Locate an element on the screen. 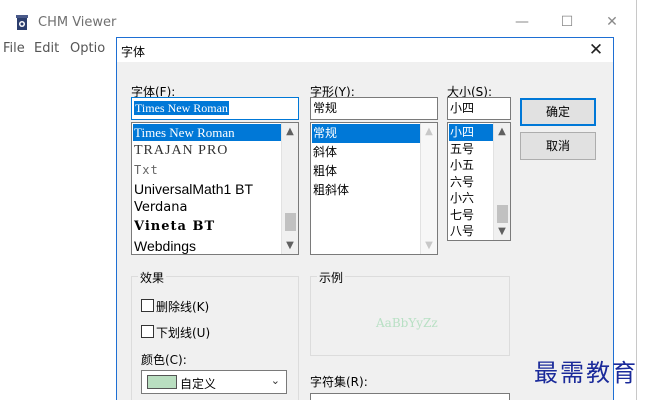 Image resolution: width=658 pixels, height=400 pixels. app-close-button: ✕ is located at coordinates (612, 22).